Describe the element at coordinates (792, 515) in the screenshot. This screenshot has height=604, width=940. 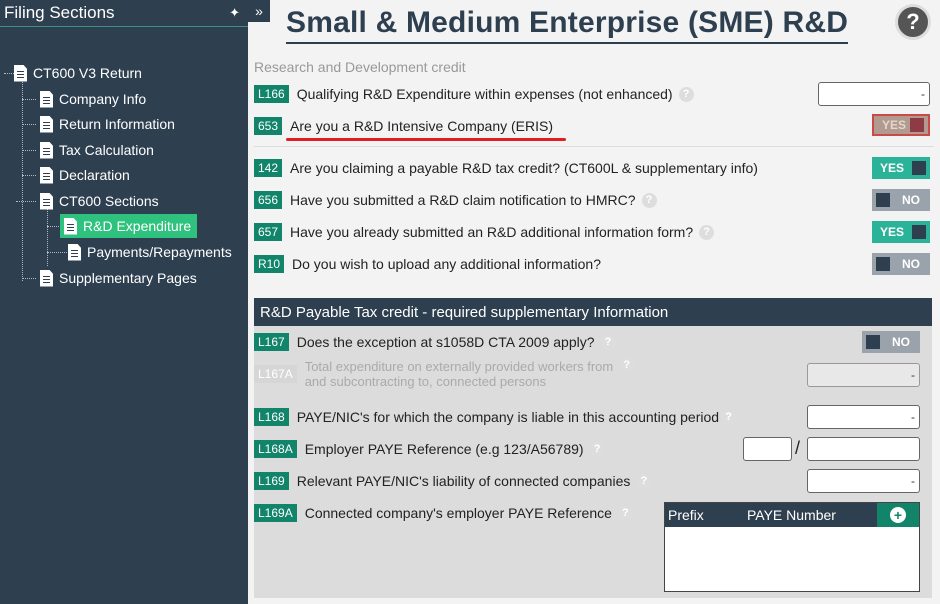
I see `table-header: Prefix PAYE Number +` at that location.